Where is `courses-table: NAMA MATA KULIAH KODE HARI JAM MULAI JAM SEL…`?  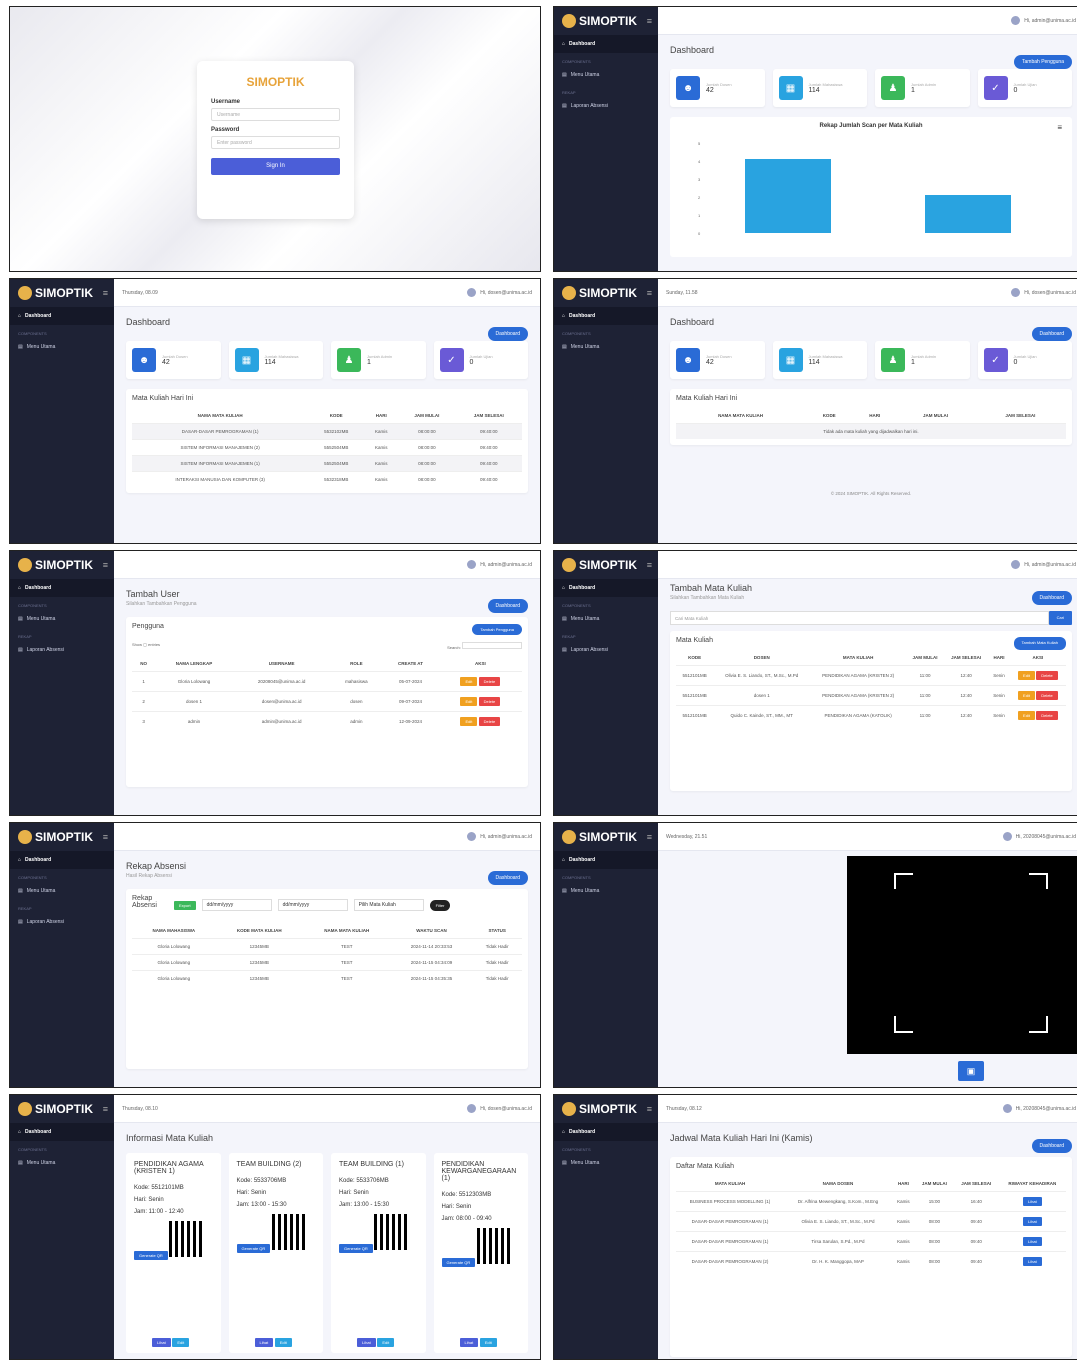 courses-table: NAMA MATA KULIAH KODE HARI JAM MULAI JAM SEL… is located at coordinates (327, 447).